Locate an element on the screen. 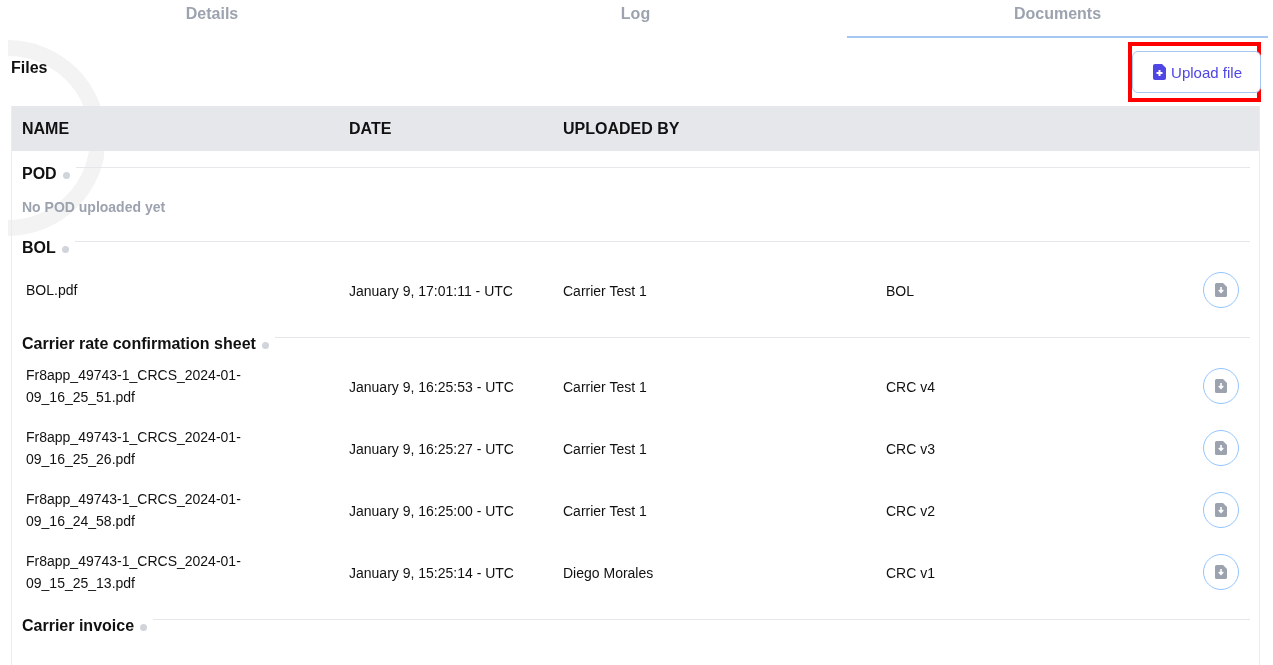 This screenshot has height=665, width=1273. group-title: Carrier invoice is located at coordinates (78, 626).